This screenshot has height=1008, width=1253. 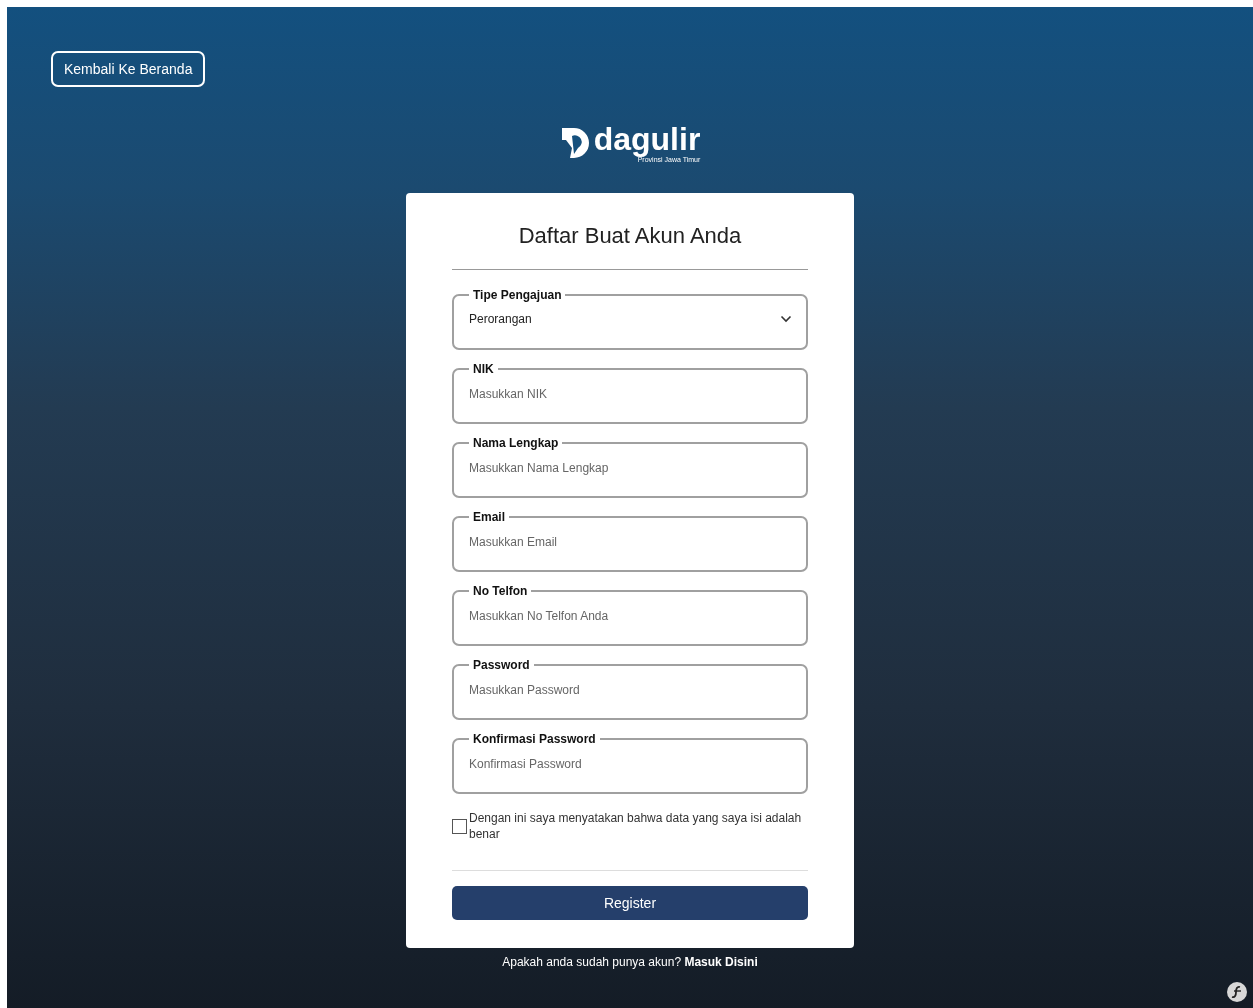 I want to click on login-prompt: Apakah anda sudah punya akun? Masuk Disini, so click(x=630, y=962).